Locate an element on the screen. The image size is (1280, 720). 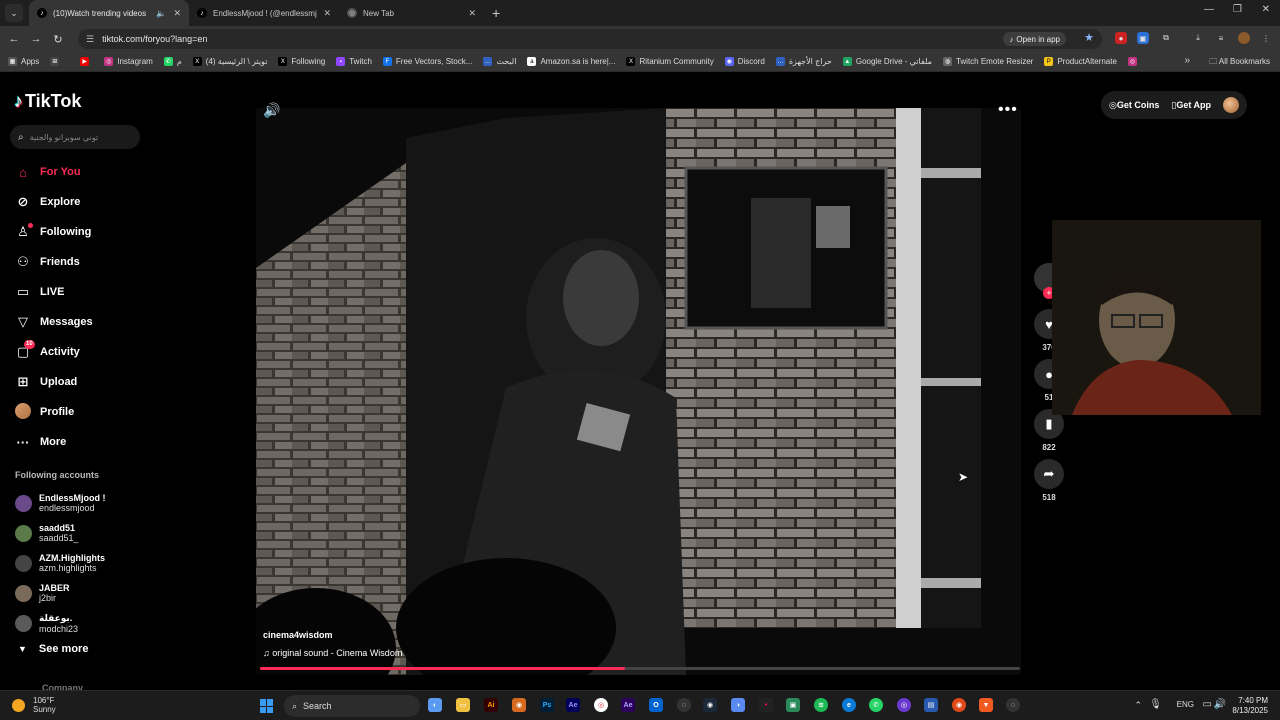
bookmark-whatsapp: ✆ م is located at coordinates (172, 61).